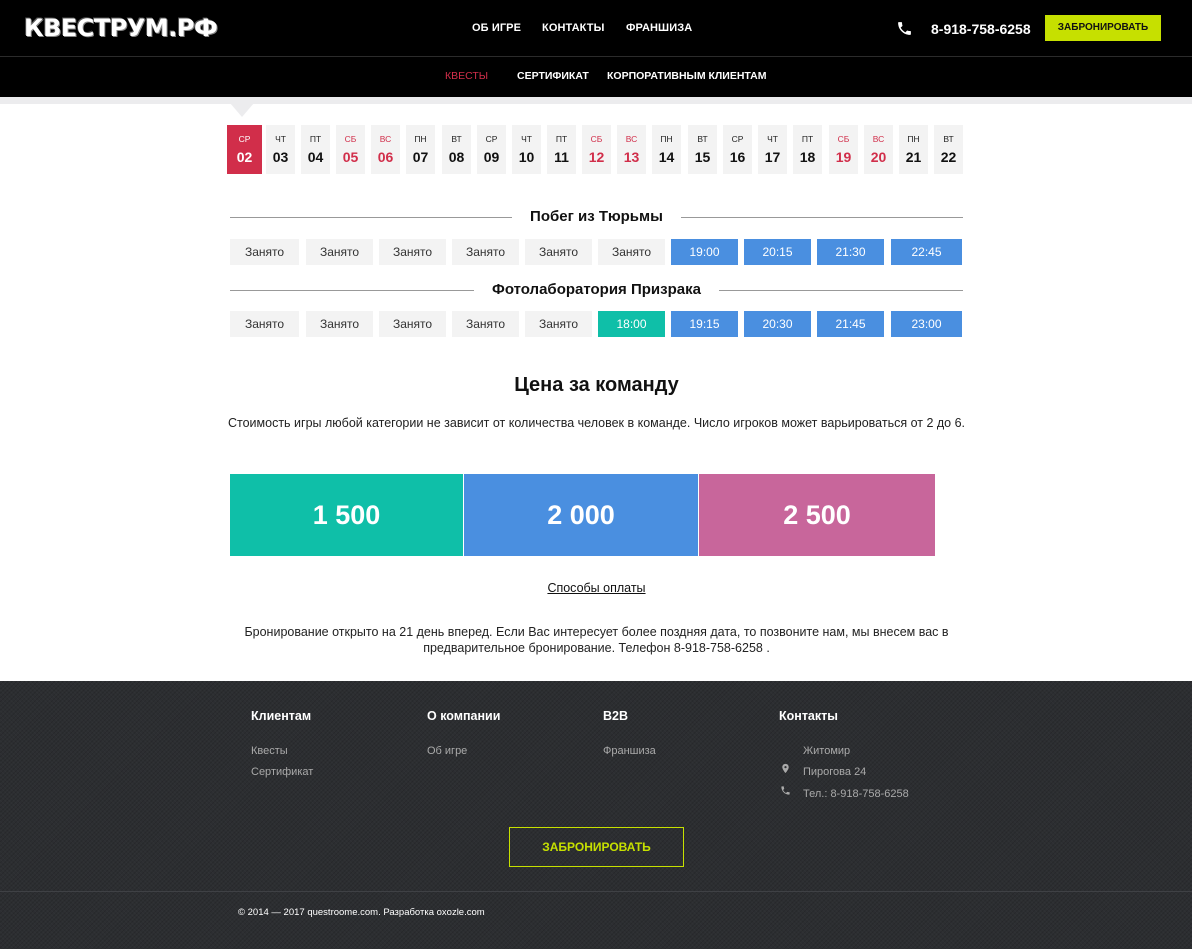 The image size is (1192, 949). What do you see at coordinates (596, 385) in the screenshot?
I see `price-heading: Цена за команду` at bounding box center [596, 385].